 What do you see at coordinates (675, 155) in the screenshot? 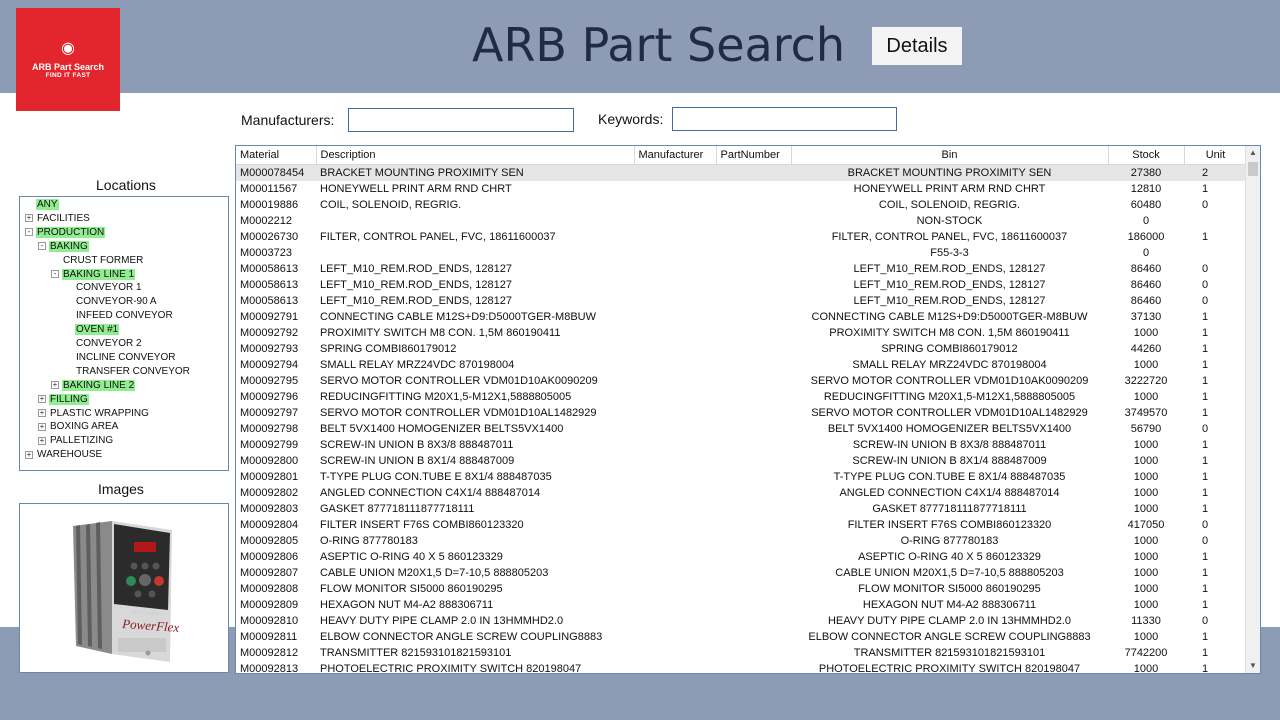
I see `column-header: Manufacturer` at bounding box center [675, 155].